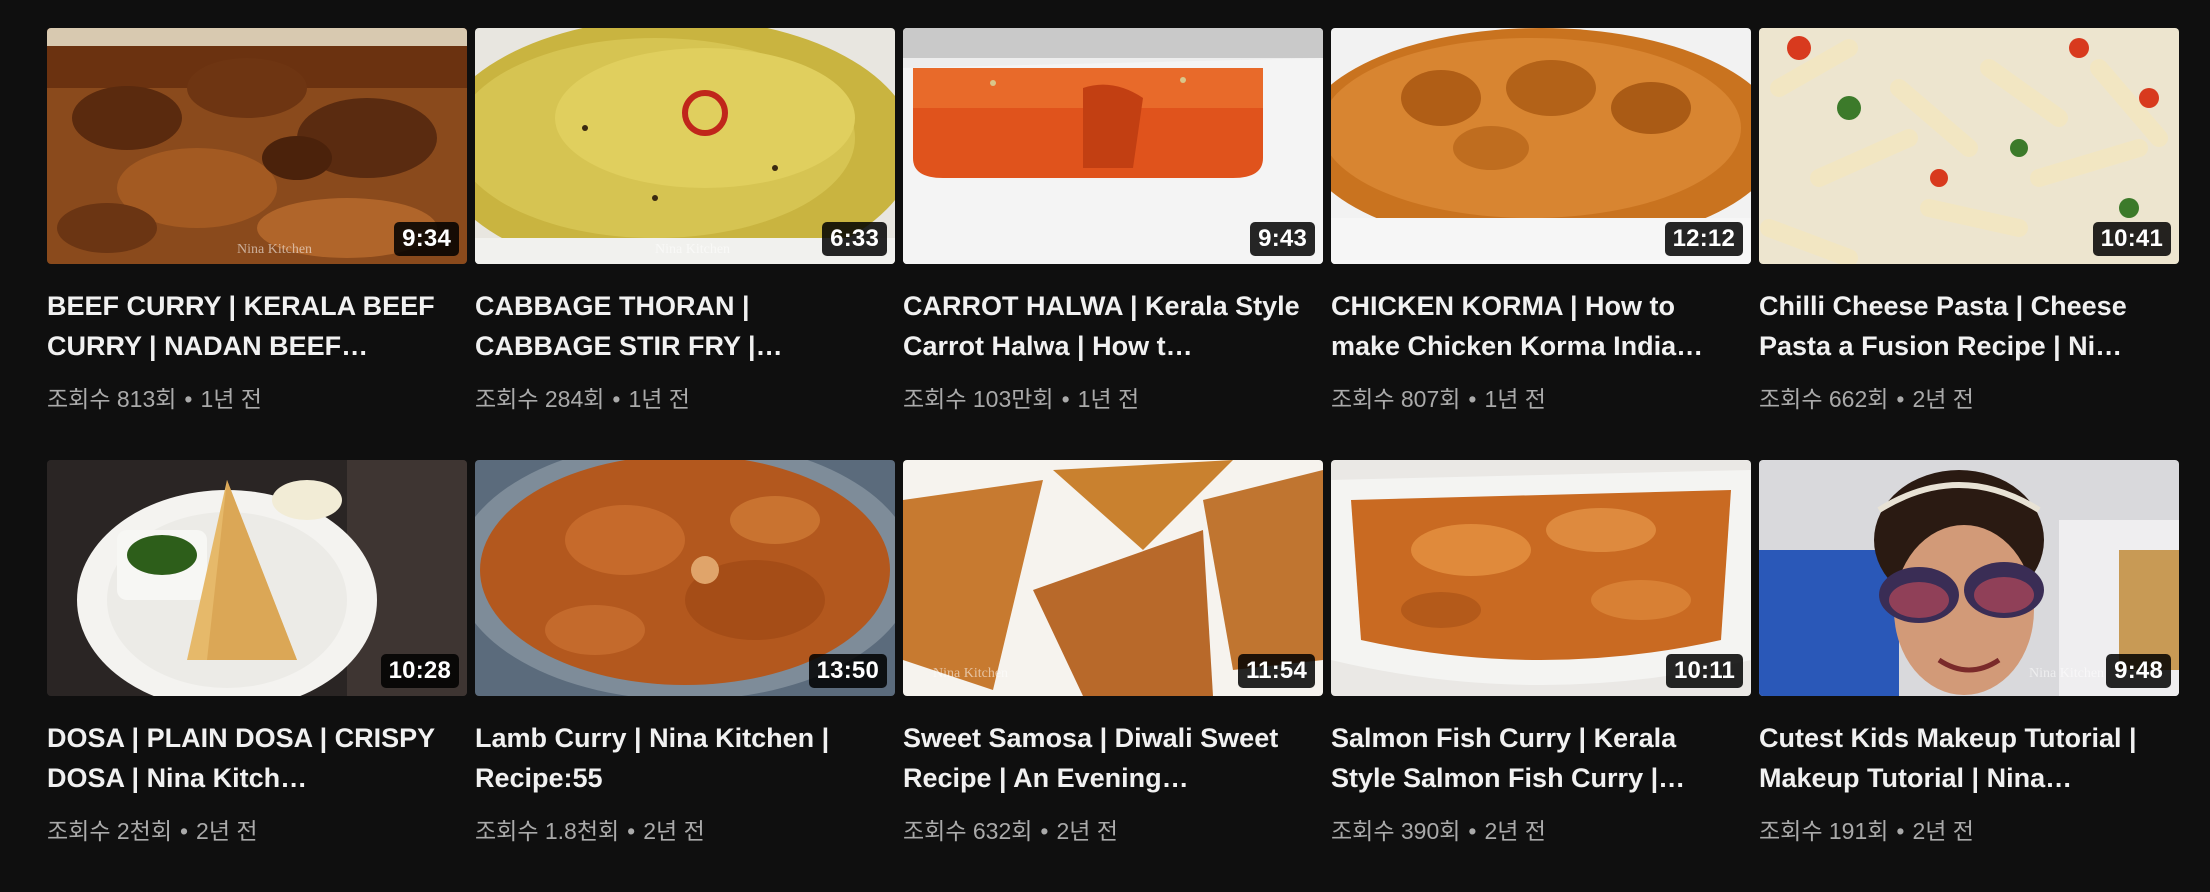 The image size is (2210, 892). I want to click on video-stats: 조회수 191회 • 2년 전, so click(1969, 829).